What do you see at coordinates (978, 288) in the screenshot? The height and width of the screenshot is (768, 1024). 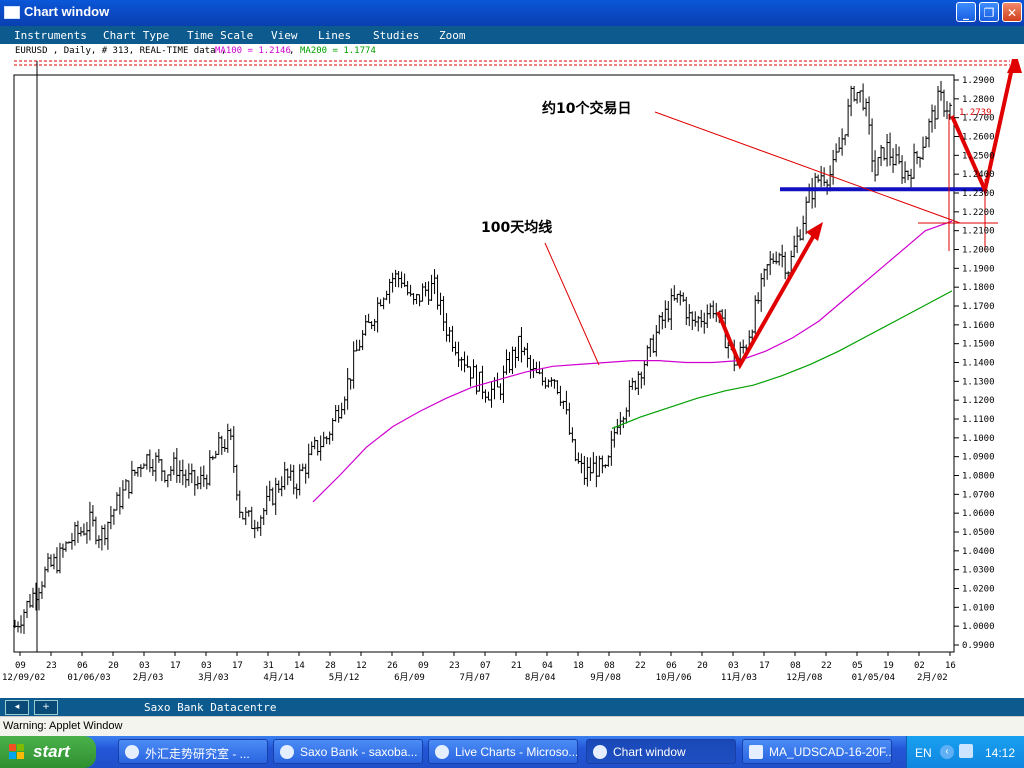 I see `y-tick-label: 1.1800` at bounding box center [978, 288].